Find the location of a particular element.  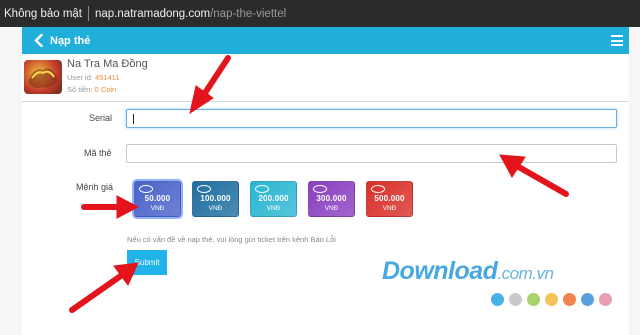

game-logo-art is located at coordinates (43, 78).